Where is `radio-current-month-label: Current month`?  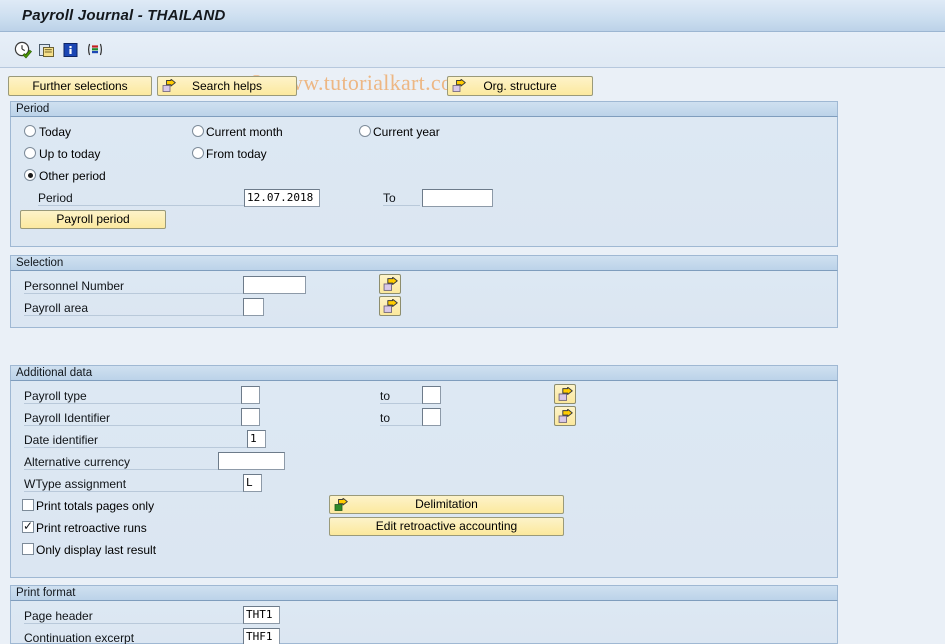
radio-current-month-label: Current month is located at coordinates (244, 132).